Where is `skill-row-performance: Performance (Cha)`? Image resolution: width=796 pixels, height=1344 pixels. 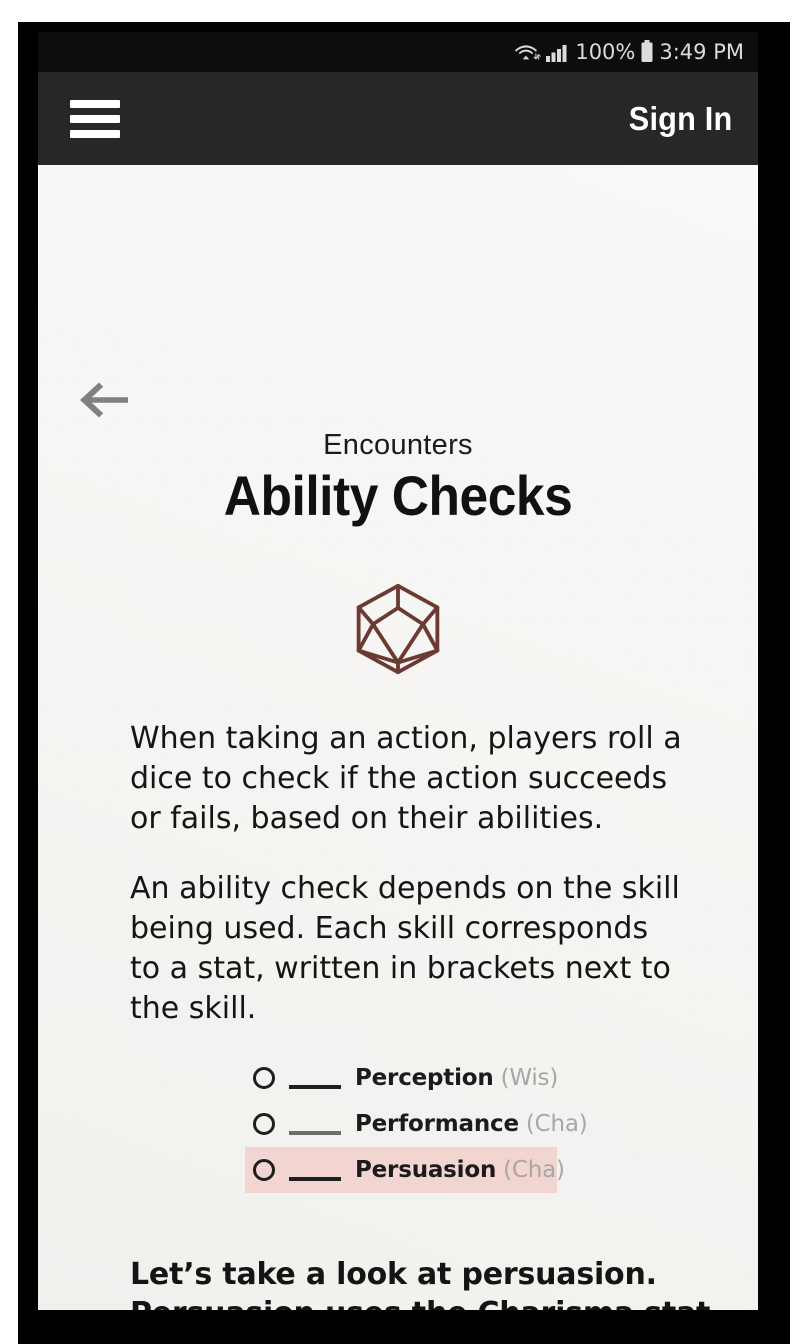 skill-row-performance: Performance (Cha) is located at coordinates (416, 1124).